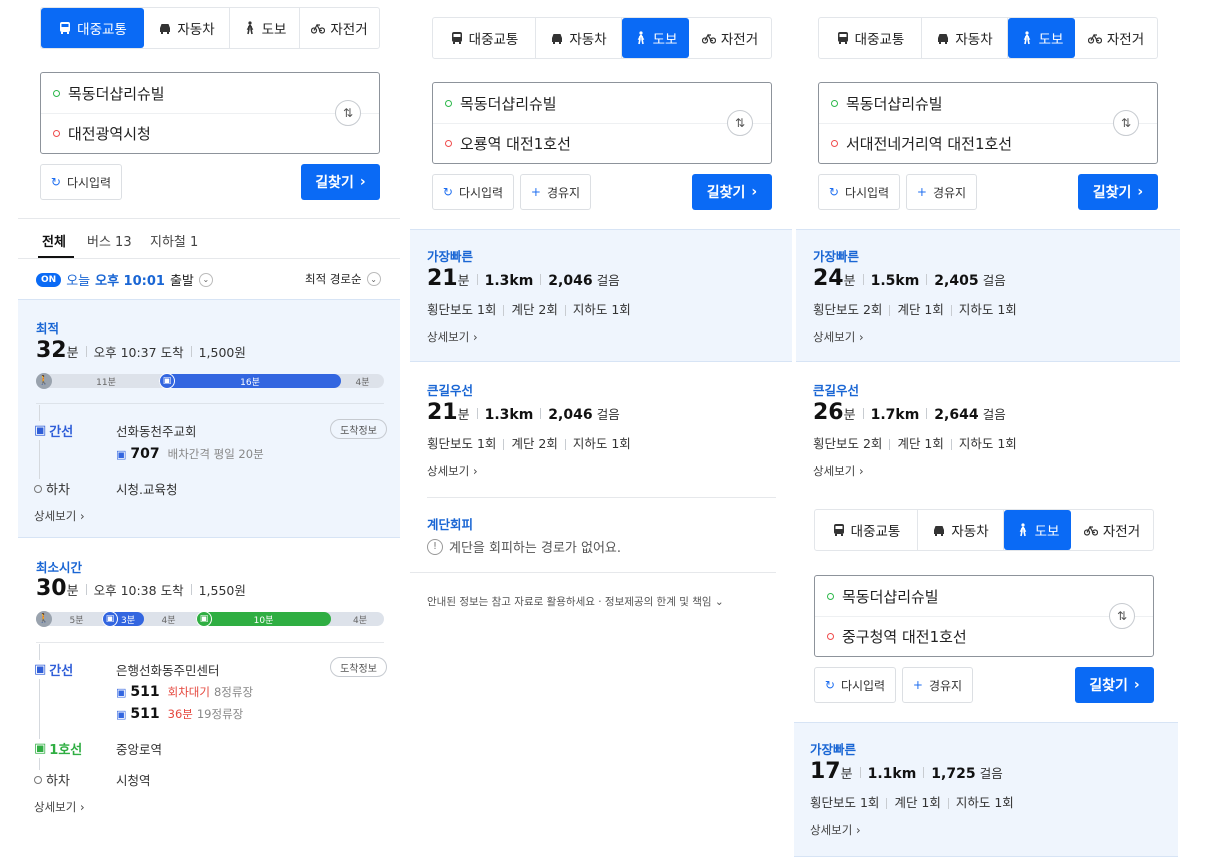 This screenshot has width=1216, height=865. Describe the element at coordinates (849, 415) in the screenshot. I see `minute-unit: 분` at that location.